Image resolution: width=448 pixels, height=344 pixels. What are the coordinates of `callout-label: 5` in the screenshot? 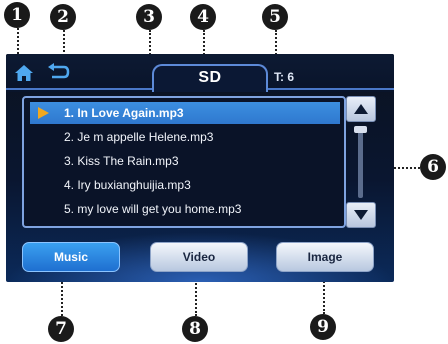 It's located at (275, 17).